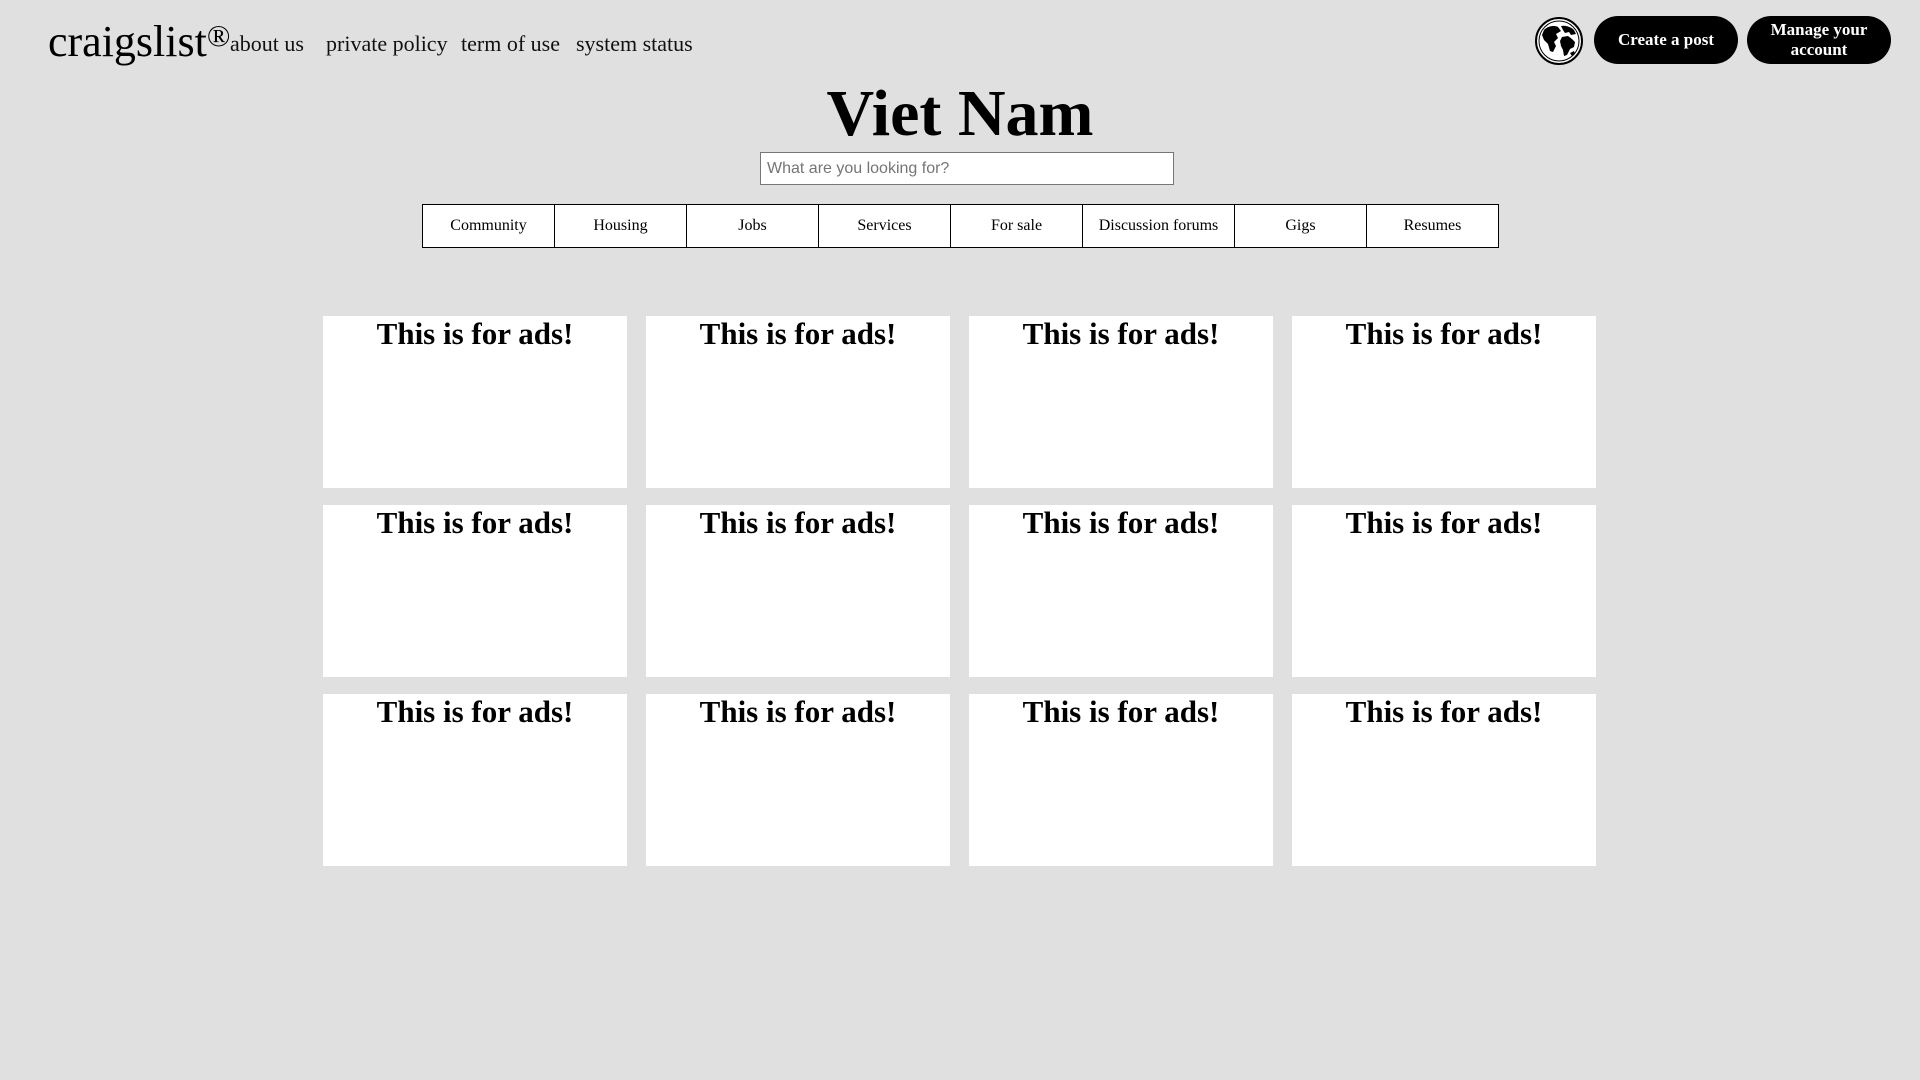  What do you see at coordinates (752, 226) in the screenshot?
I see `tab-jobs: Jobs` at bounding box center [752, 226].